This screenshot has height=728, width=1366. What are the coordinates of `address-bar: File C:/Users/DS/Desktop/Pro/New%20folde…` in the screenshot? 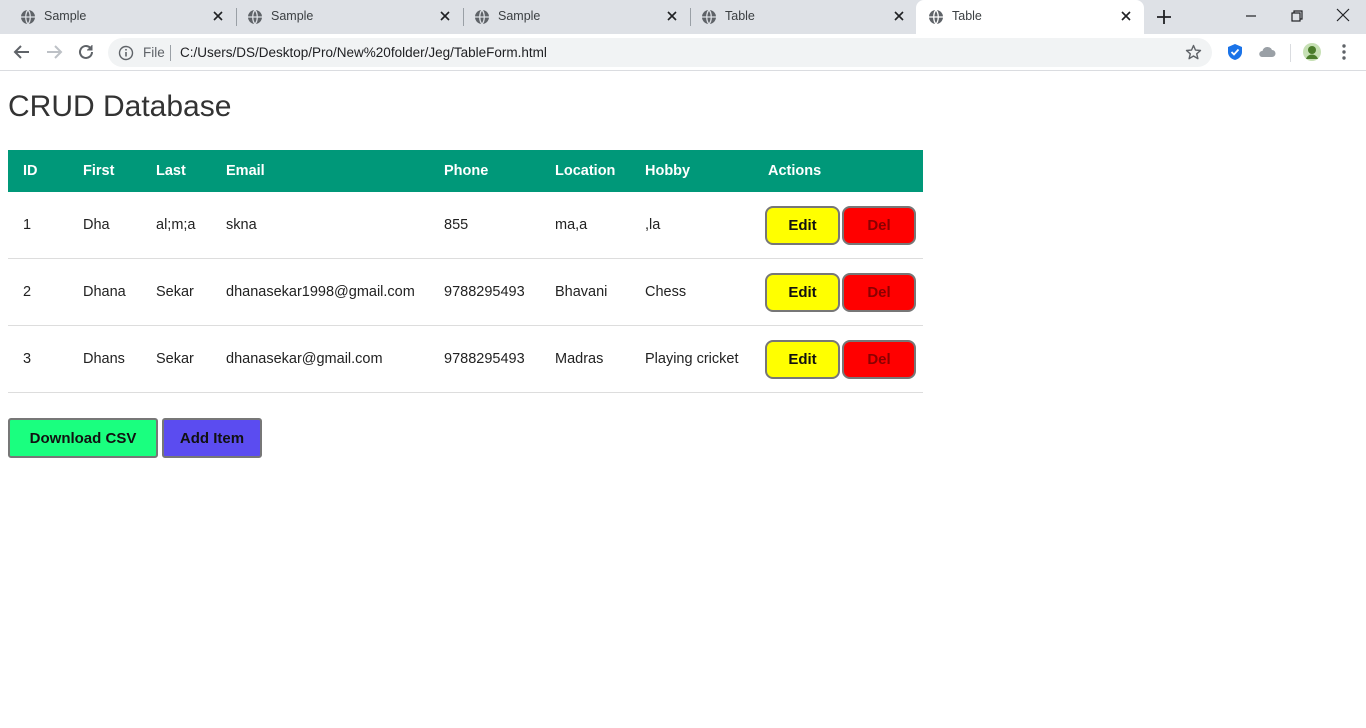 It's located at (660, 52).